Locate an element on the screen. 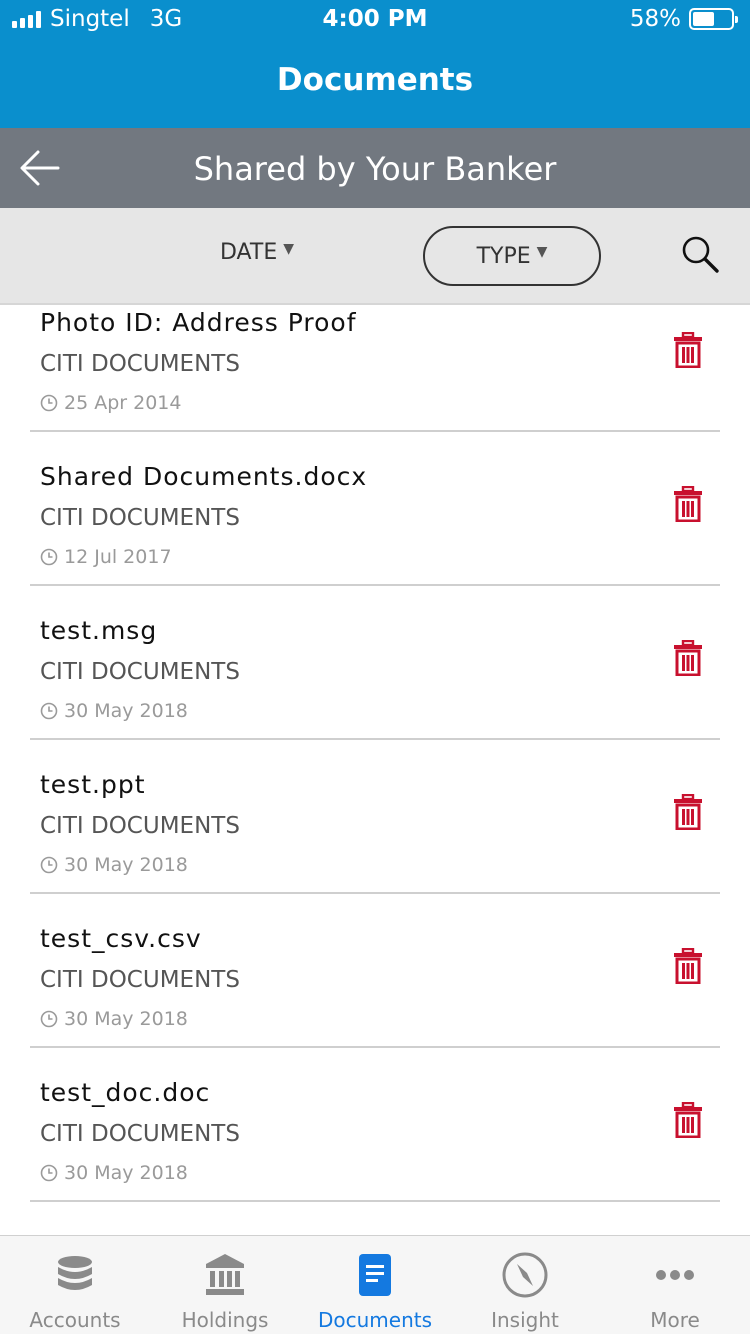  type-filter-button: TYPE ▼ is located at coordinates (512, 256).